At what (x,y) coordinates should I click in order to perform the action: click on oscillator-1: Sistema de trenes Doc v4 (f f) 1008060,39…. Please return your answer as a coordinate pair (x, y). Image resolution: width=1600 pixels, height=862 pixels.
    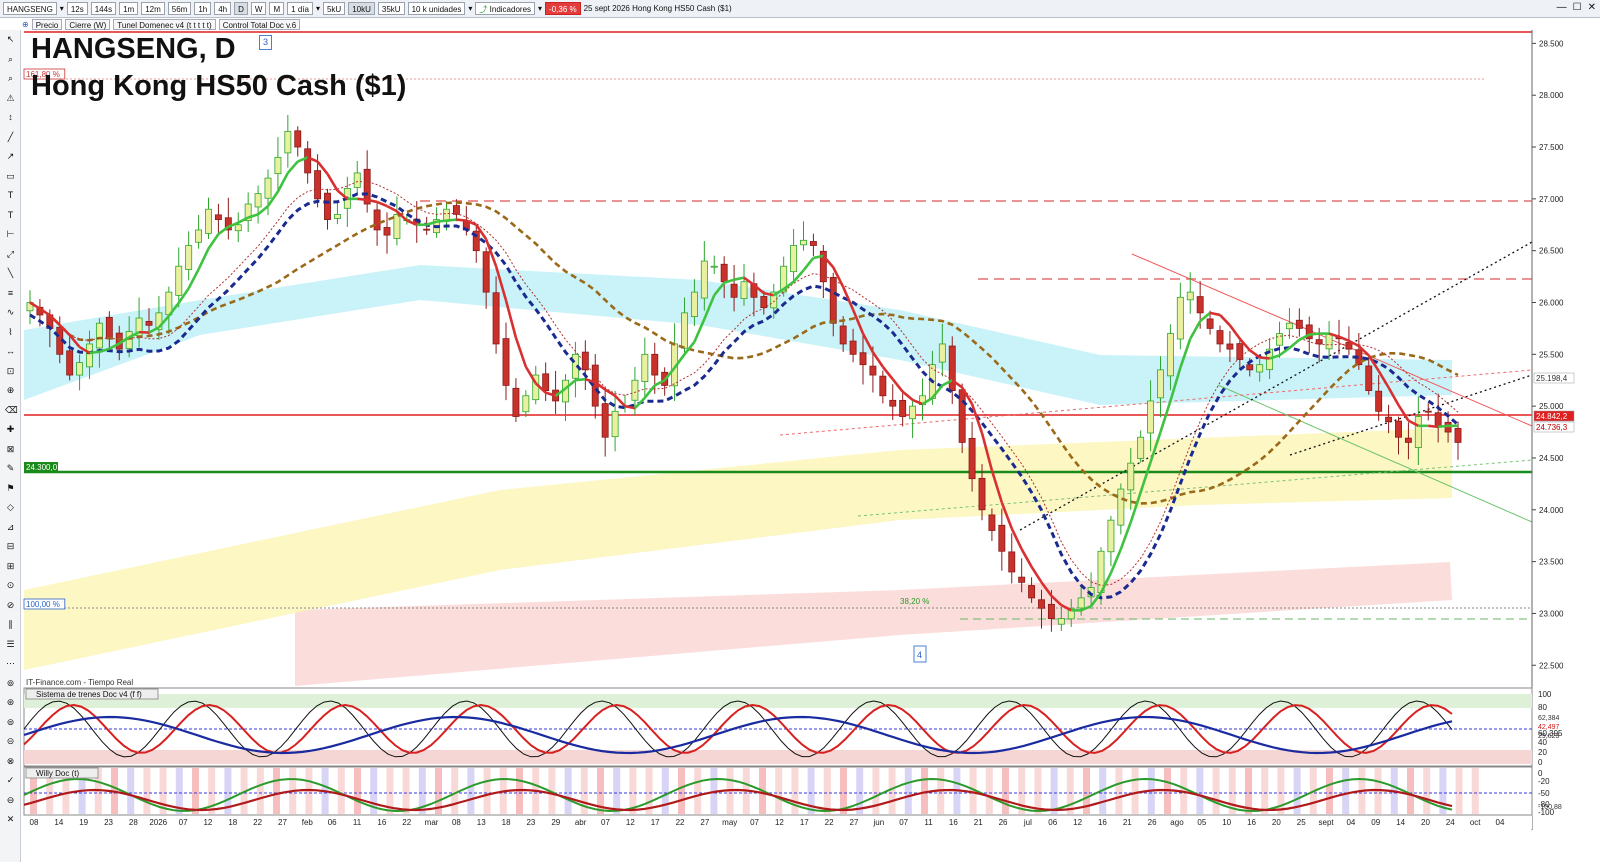
    Looking at the image, I should click on (793, 727).